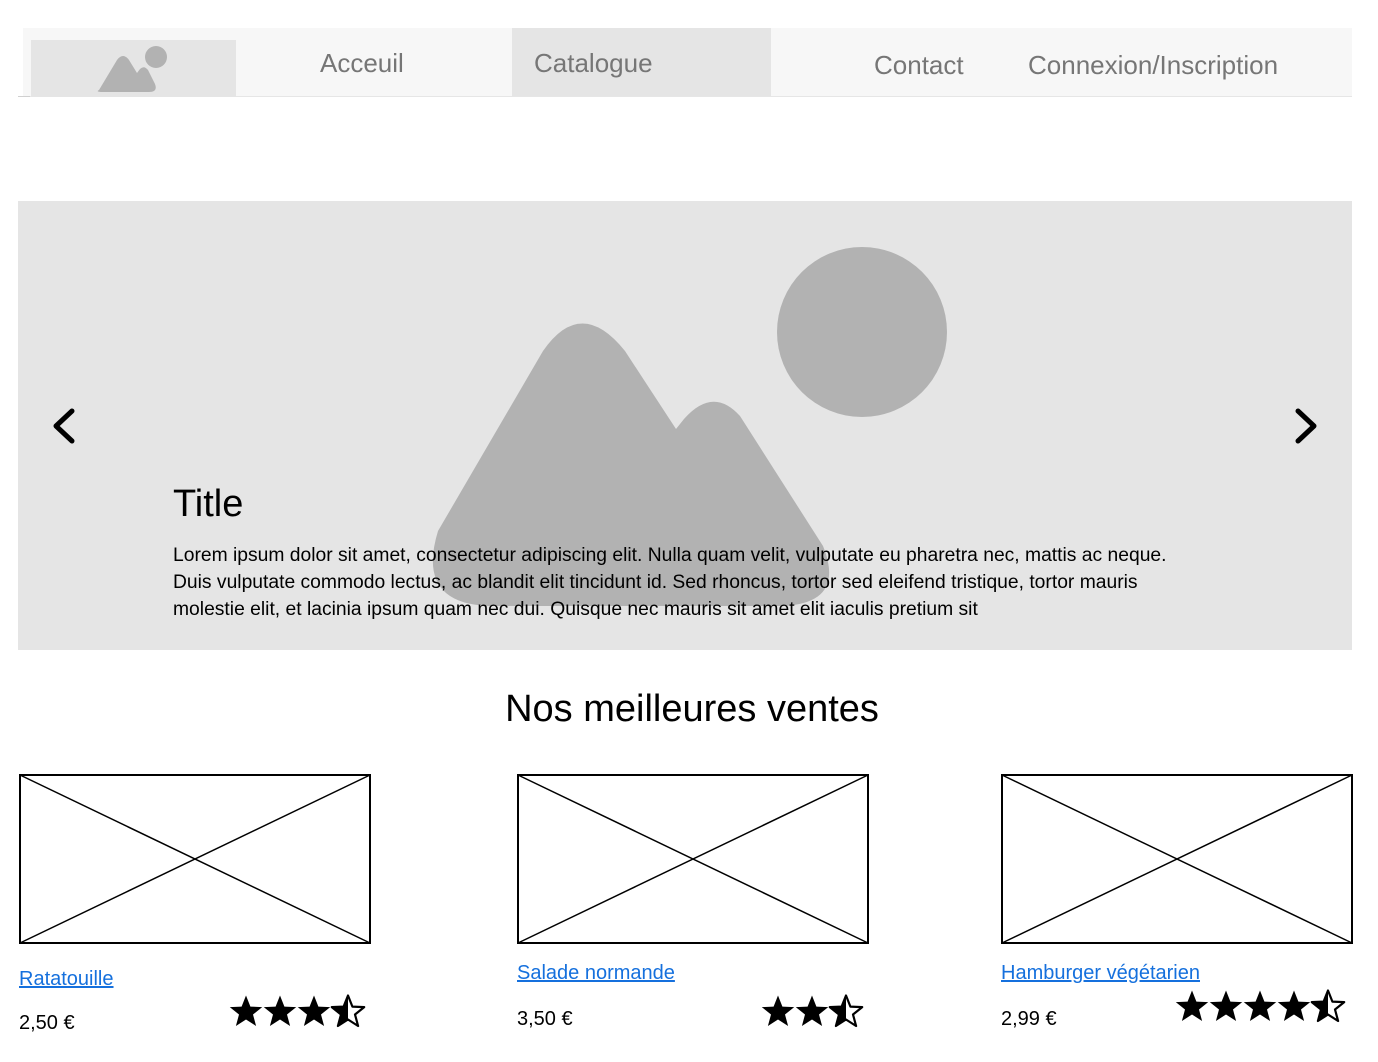  What do you see at coordinates (208, 504) in the screenshot?
I see `slide-title: Title` at bounding box center [208, 504].